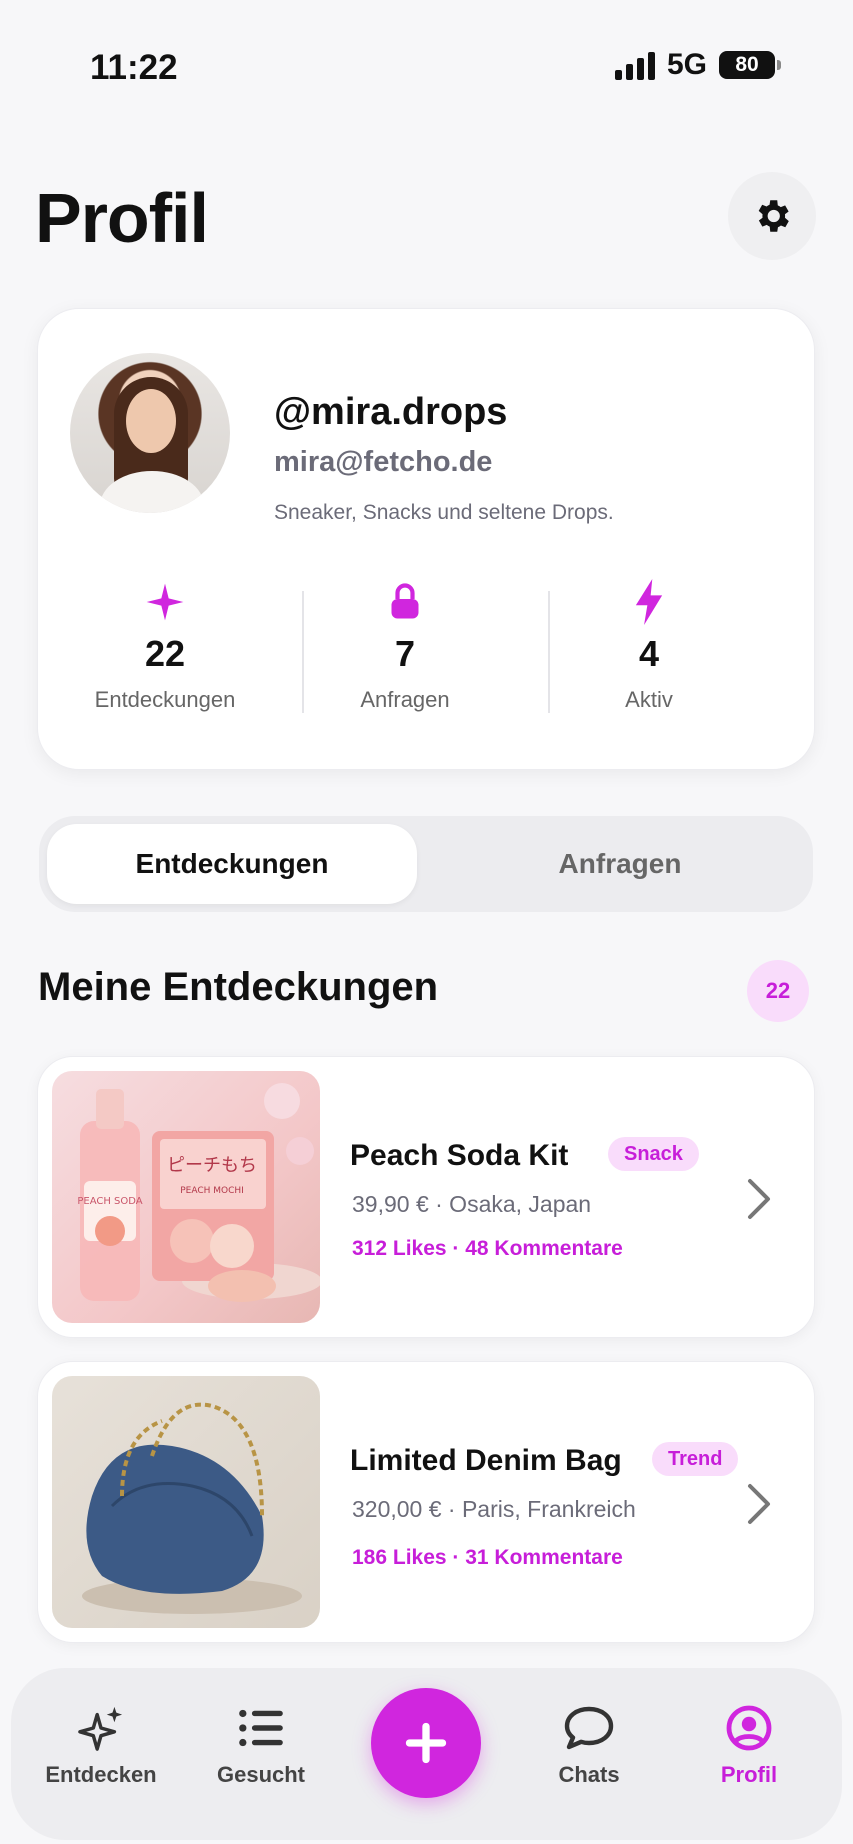 This screenshot has width=853, height=1844. Describe the element at coordinates (653, 1154) in the screenshot. I see `item-tag: Snack` at that location.